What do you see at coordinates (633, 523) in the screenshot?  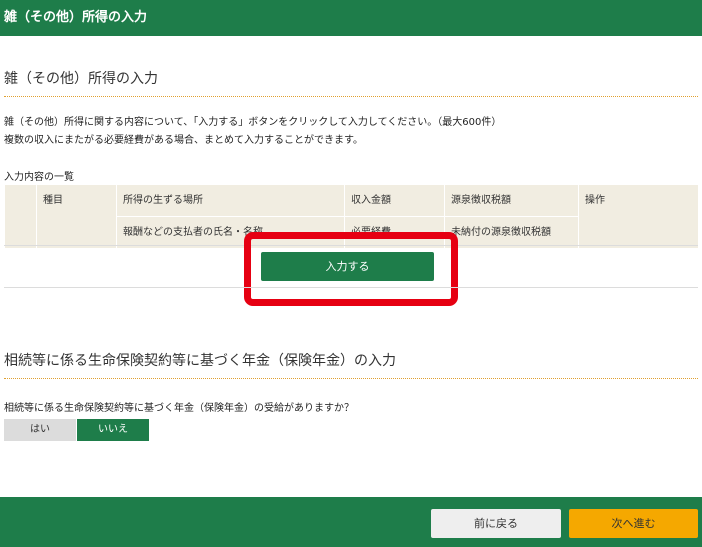 I see `next-button: 次へ進む` at bounding box center [633, 523].